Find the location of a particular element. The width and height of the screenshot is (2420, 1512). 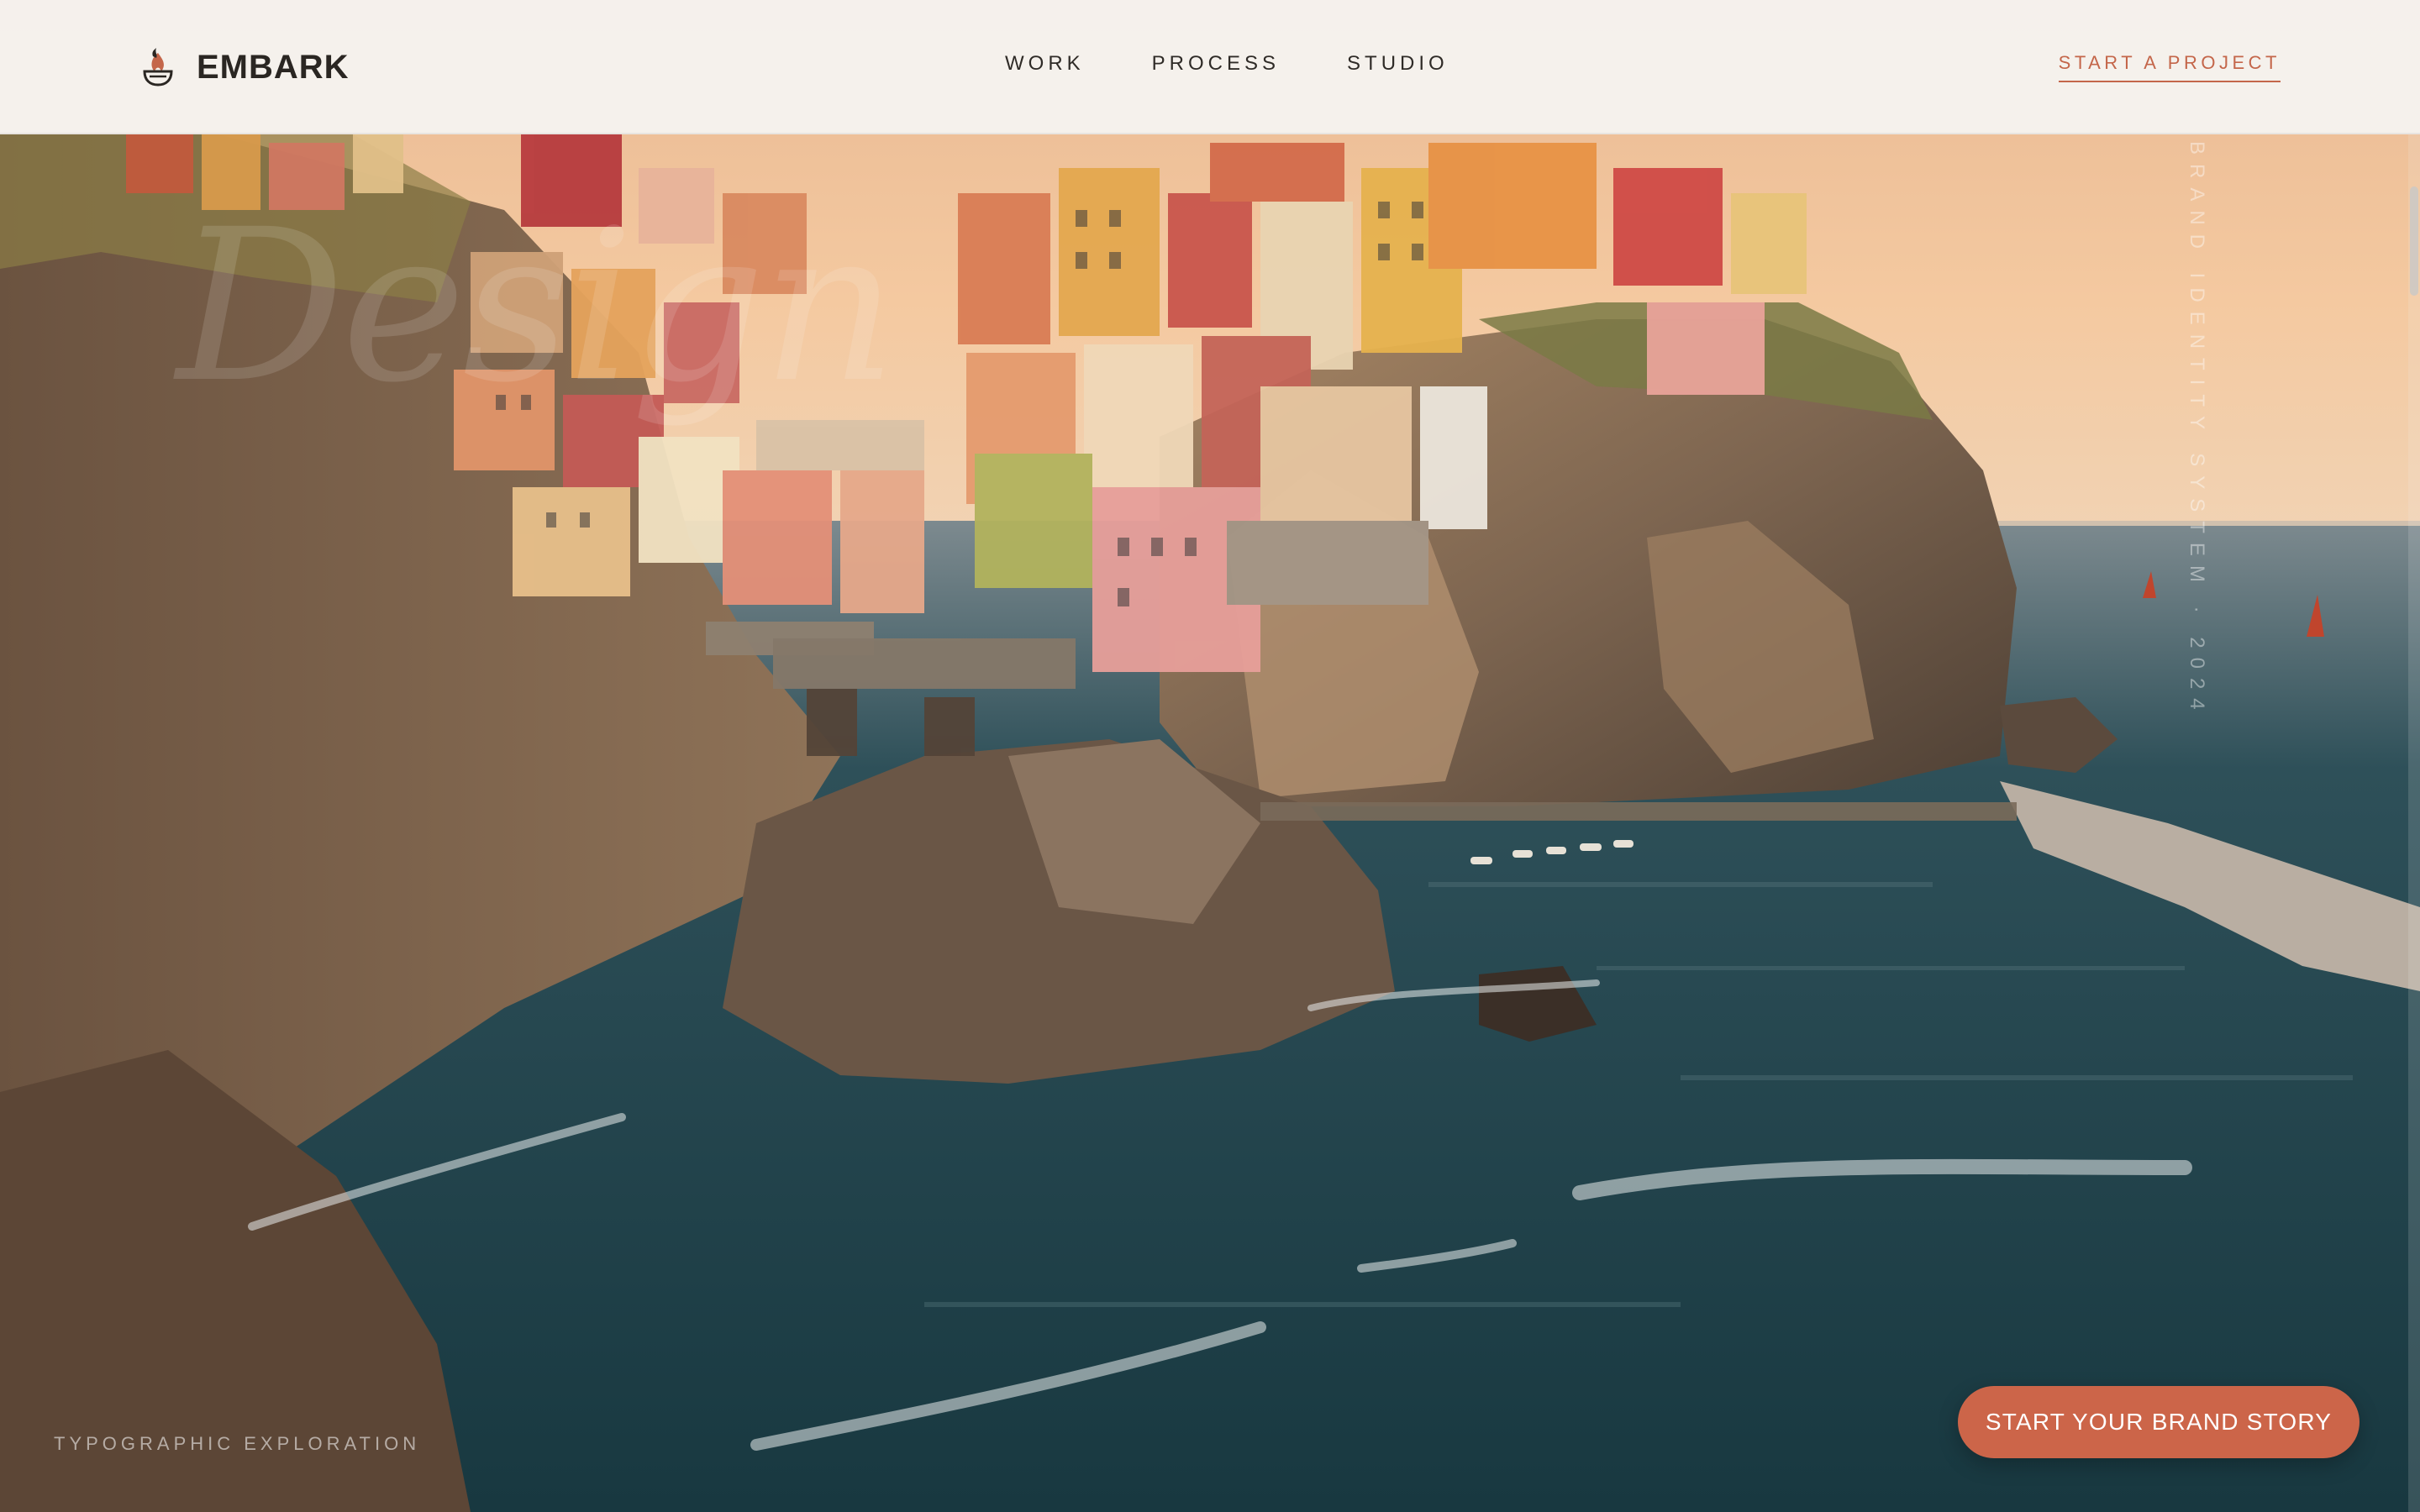

bottom-caption: TYPOGRAPHIC EXPLORATION is located at coordinates (238, 1443).